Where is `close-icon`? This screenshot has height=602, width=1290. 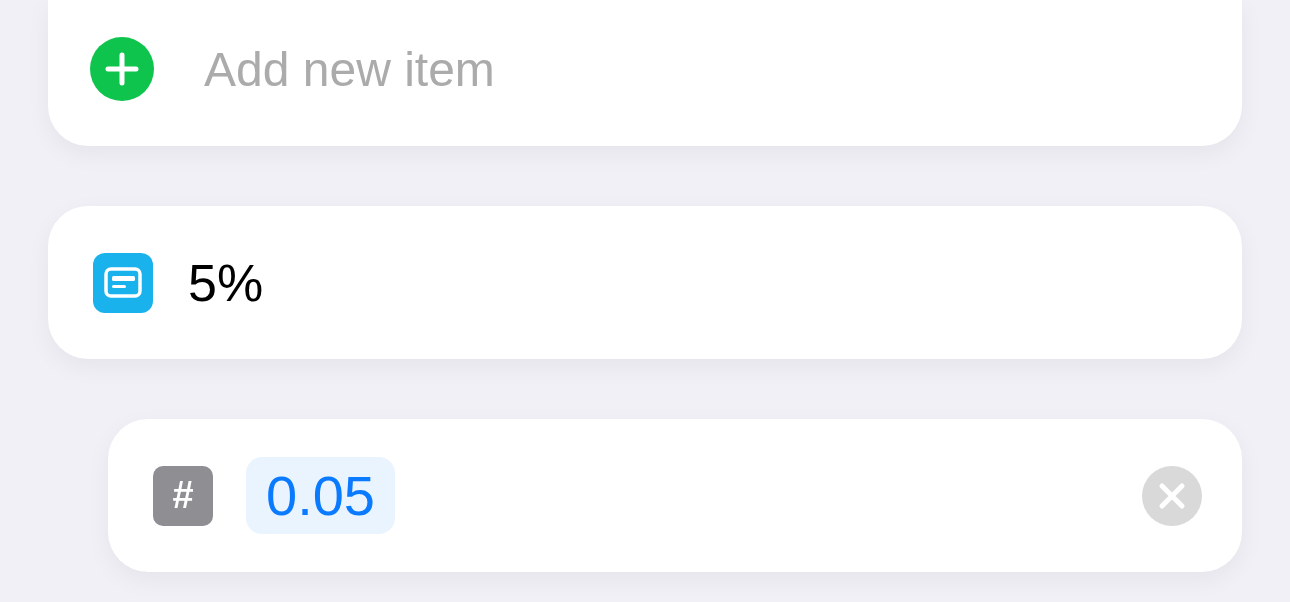 close-icon is located at coordinates (1172, 495).